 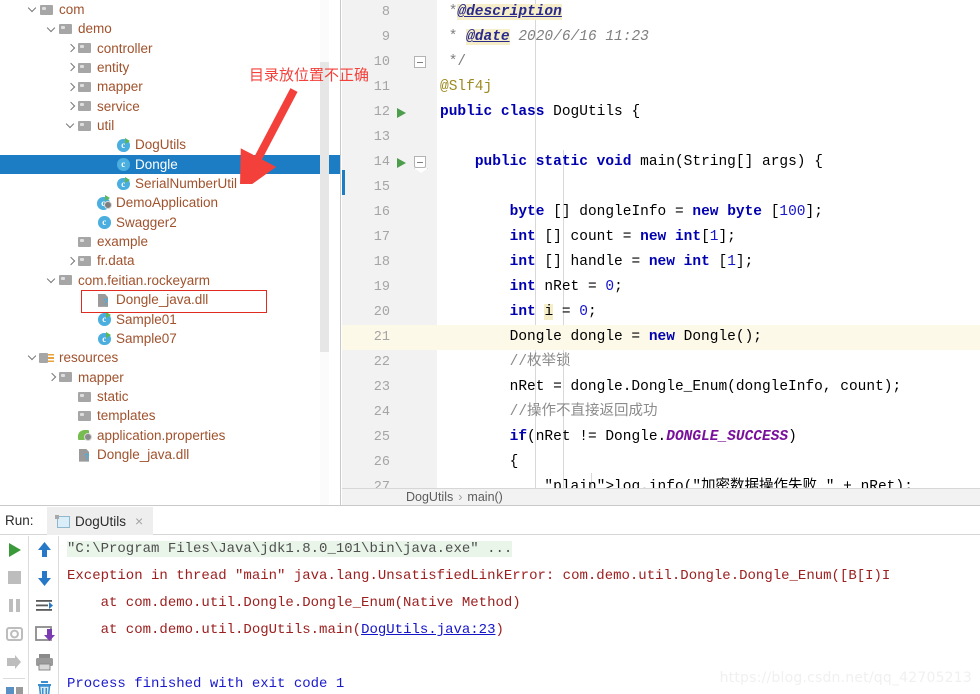 I want to click on rerun-icon, so click(x=14, y=662).